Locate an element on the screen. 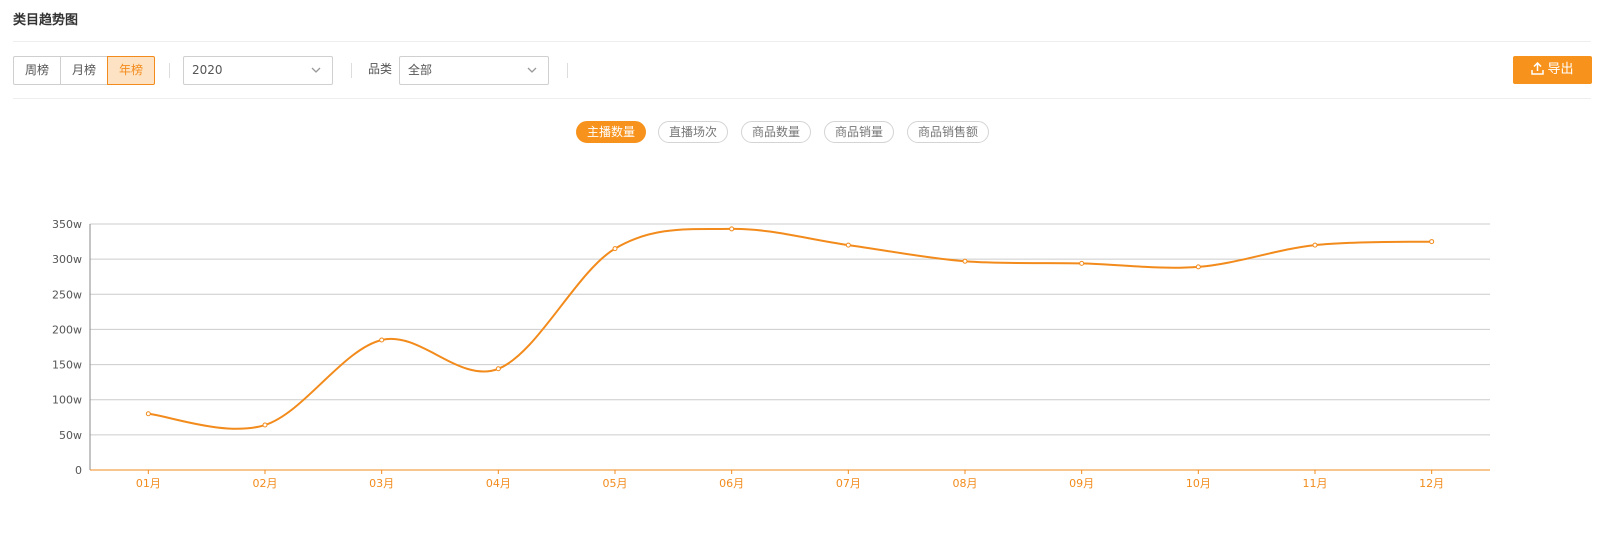 This screenshot has width=1605, height=542. metric-tab-sales-amount: 商品销售额 is located at coordinates (948, 132).